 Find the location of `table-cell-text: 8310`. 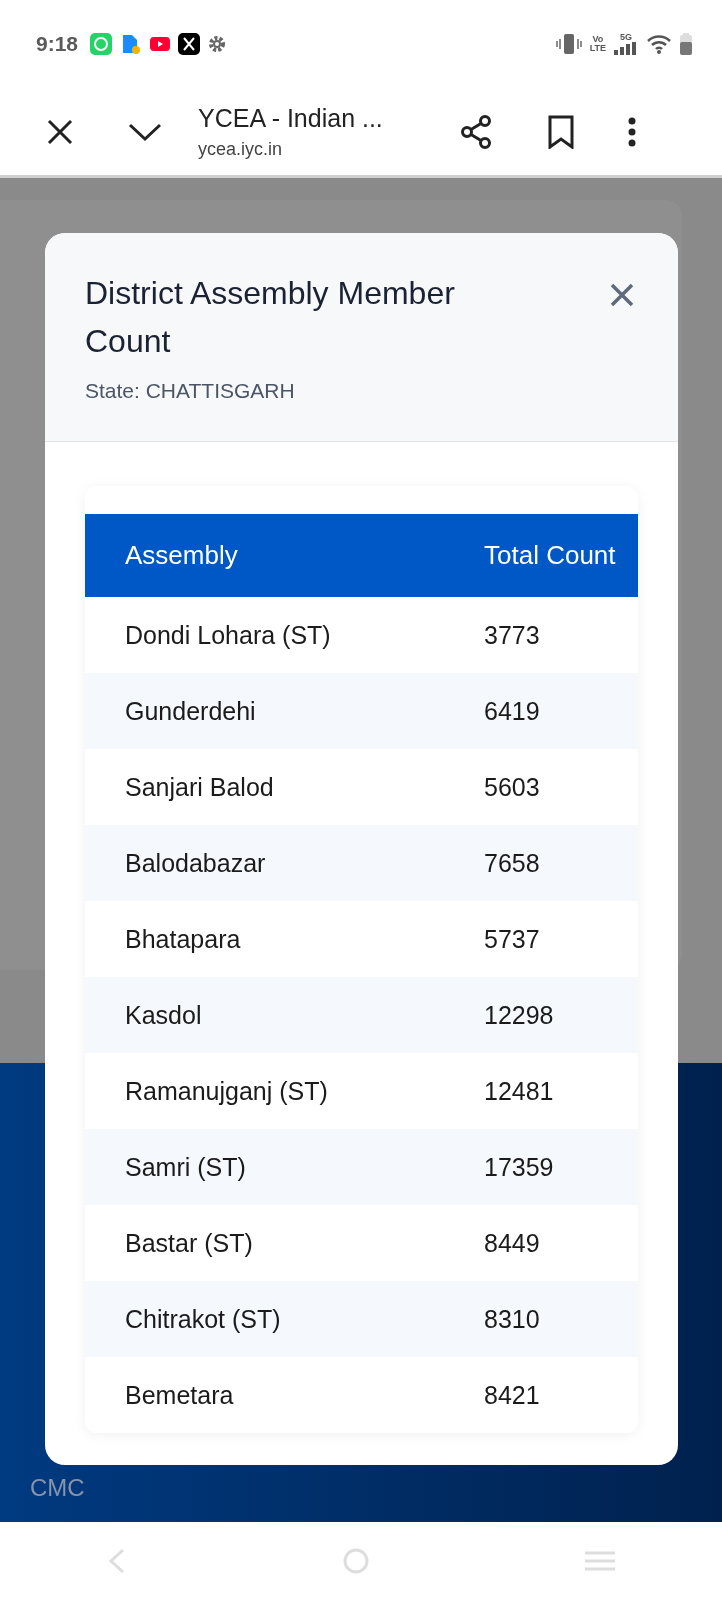

table-cell-text: 8310 is located at coordinates (512, 1319).